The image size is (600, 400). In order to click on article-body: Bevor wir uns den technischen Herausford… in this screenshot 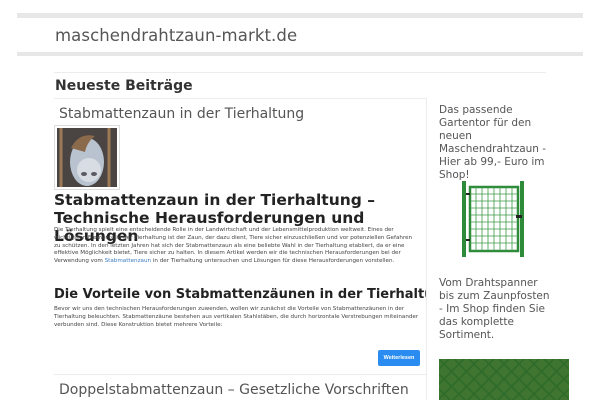, I will do `click(236, 317)`.